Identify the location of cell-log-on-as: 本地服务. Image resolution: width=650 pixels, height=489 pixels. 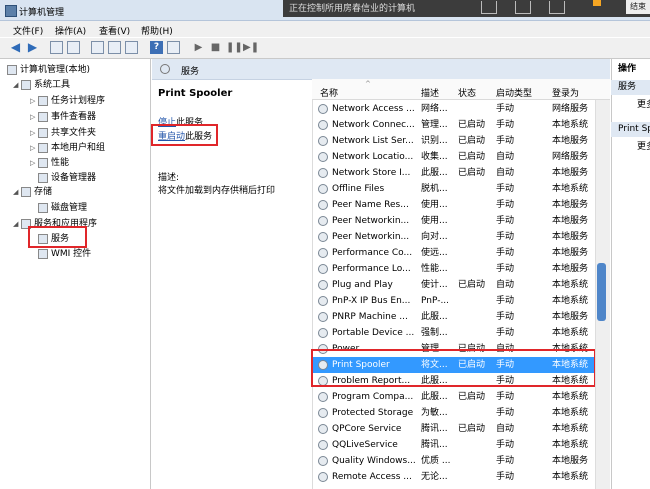
(570, 237).